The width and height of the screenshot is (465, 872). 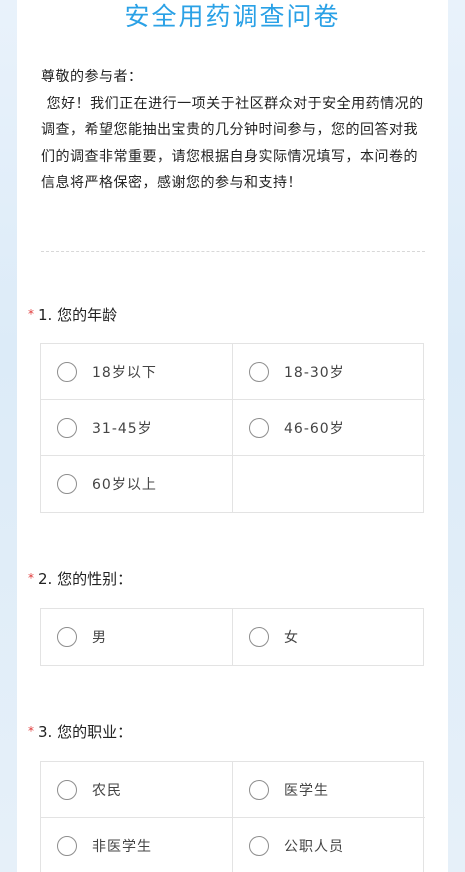 I want to click on section-divider, so click(x=233, y=251).